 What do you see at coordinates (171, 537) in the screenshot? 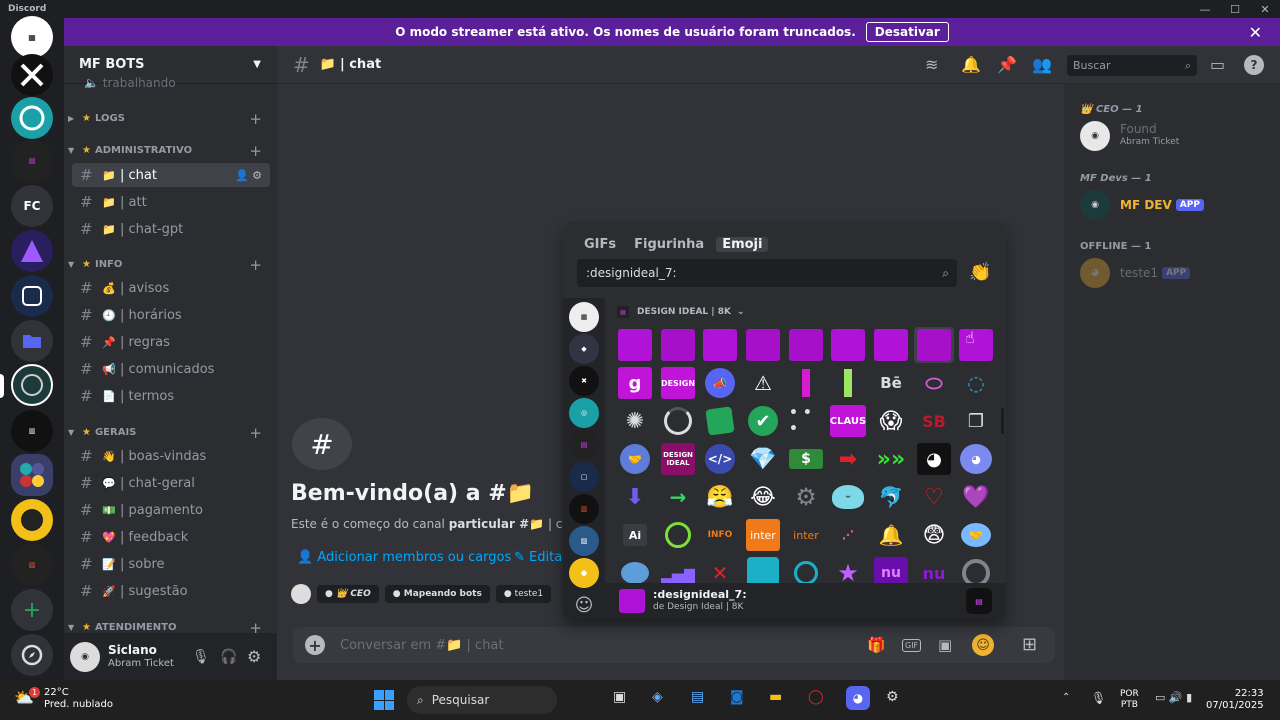
I see `channel-feedback: # 💖 | feedback` at bounding box center [171, 537].